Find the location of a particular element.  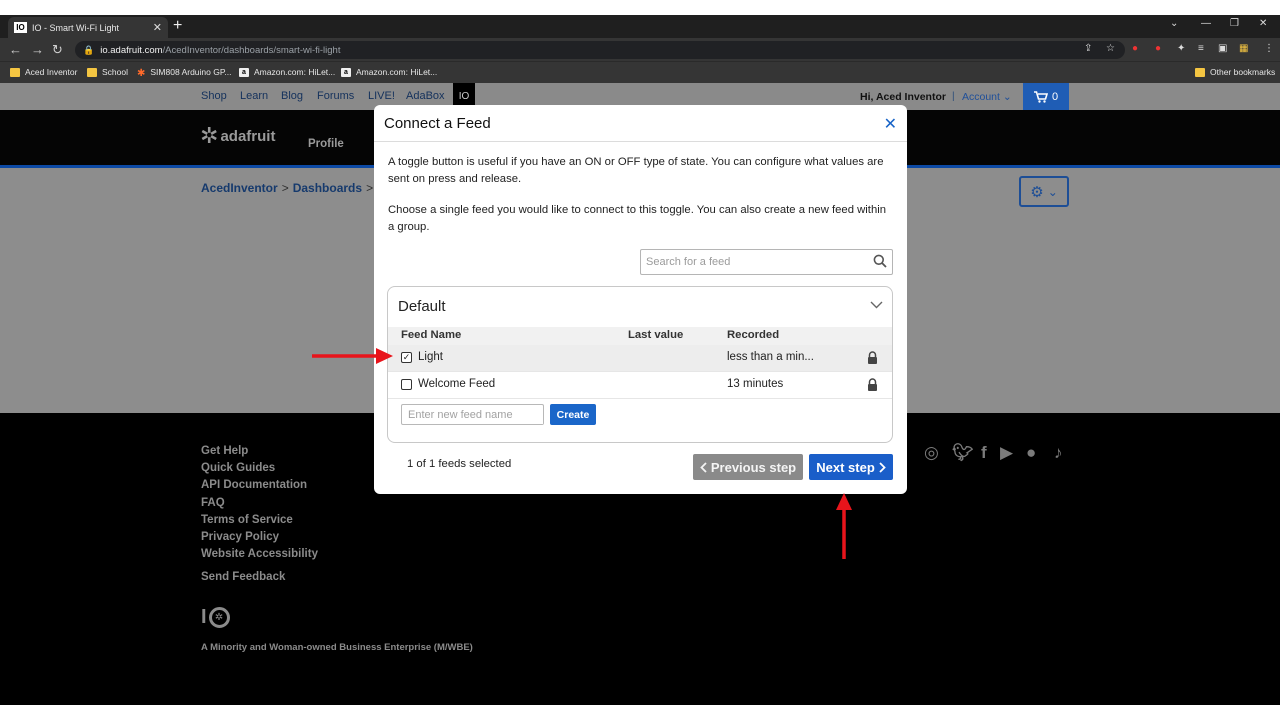

previous-step-button: Previous step is located at coordinates (748, 467).